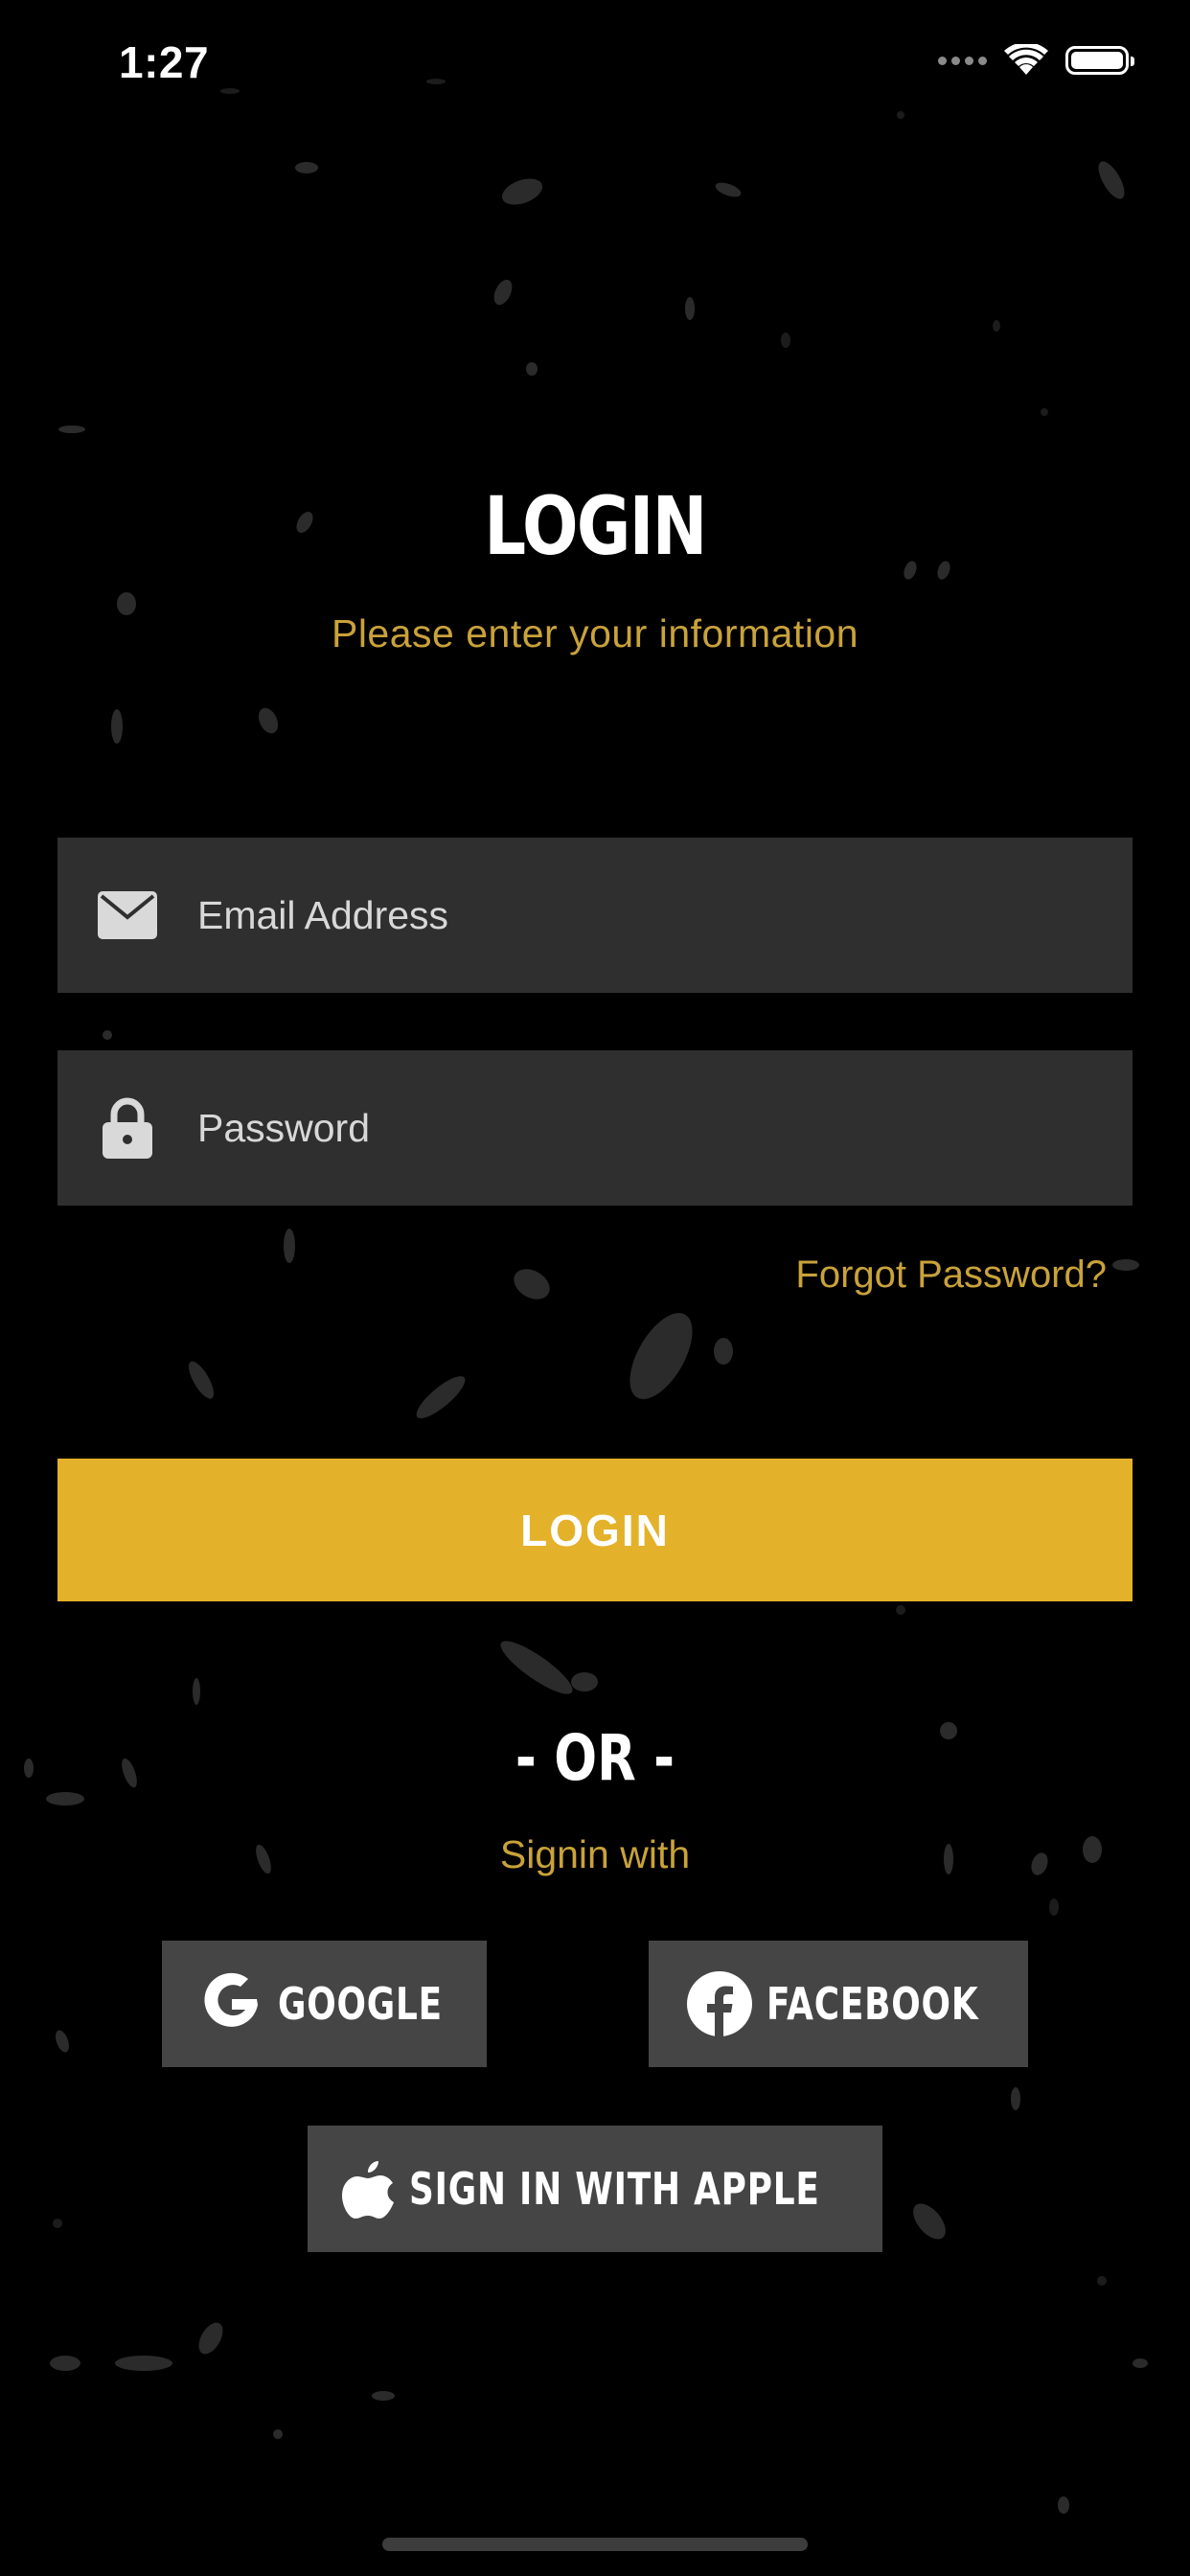 The image size is (1190, 2576). Describe the element at coordinates (595, 526) in the screenshot. I see `page-title: LOGIN` at that location.